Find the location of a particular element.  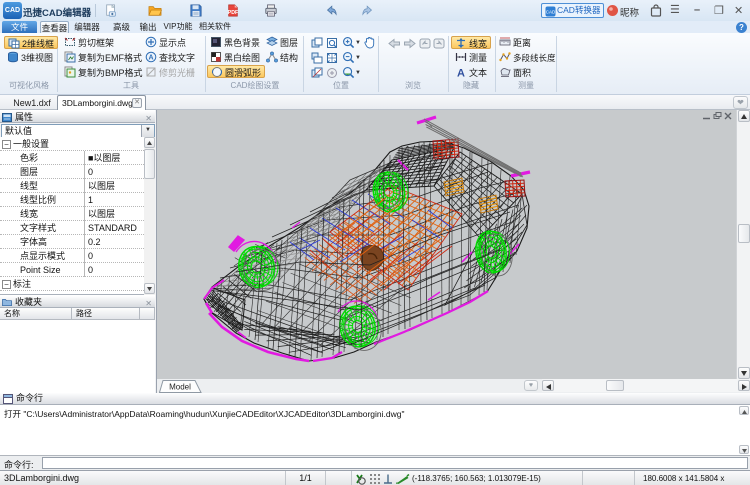

svg-text: CAD is located at coordinates (551, 12).